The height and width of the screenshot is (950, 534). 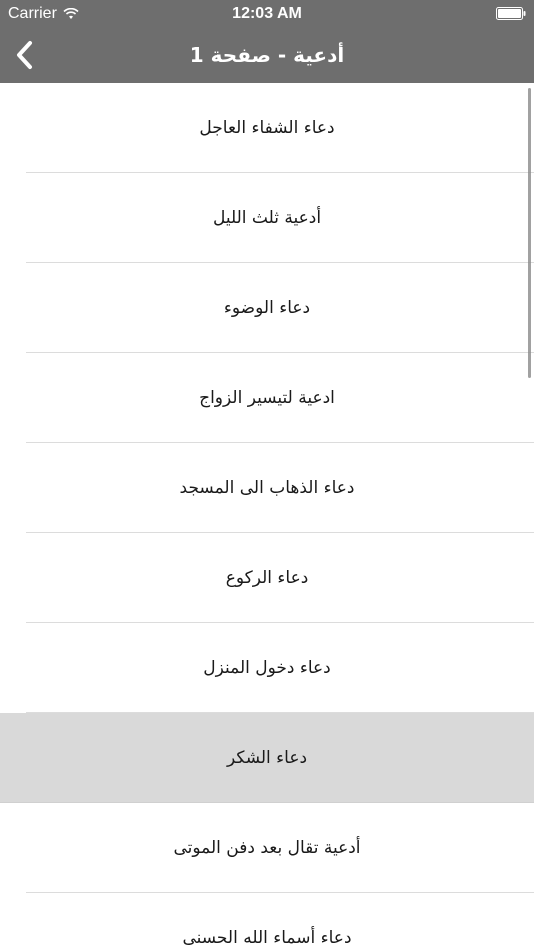 I want to click on list-item: دعاء الركوع, so click(x=267, y=578).